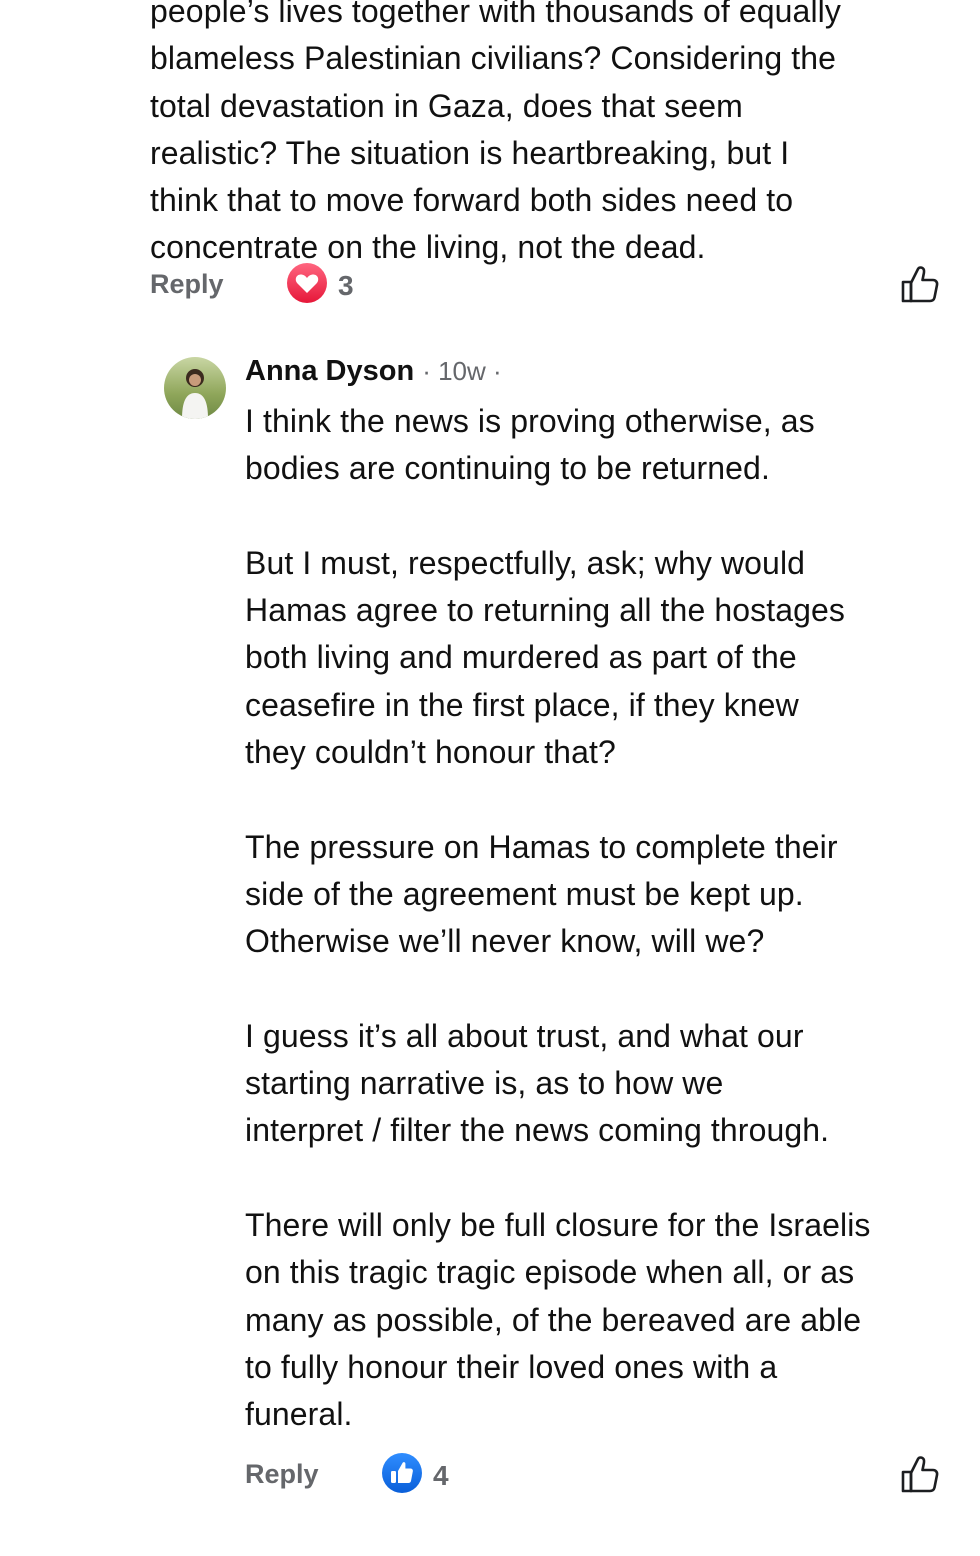 This screenshot has height=1556, width=980. I want to click on thumbs-up-icon, so click(402, 1475).